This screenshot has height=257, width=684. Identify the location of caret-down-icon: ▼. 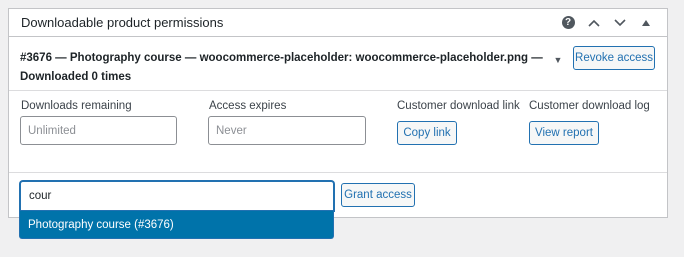
(558, 60).